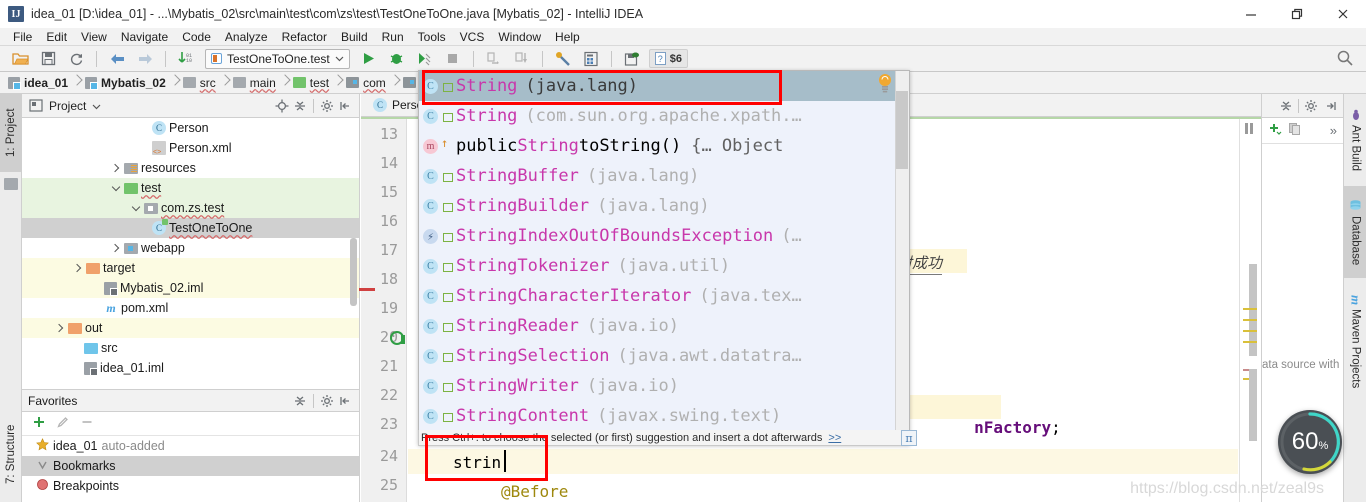 This screenshot has width=1366, height=502. What do you see at coordinates (277, 58) in the screenshot?
I see `run-configuration-selector: TestOneToOne.test` at bounding box center [277, 58].